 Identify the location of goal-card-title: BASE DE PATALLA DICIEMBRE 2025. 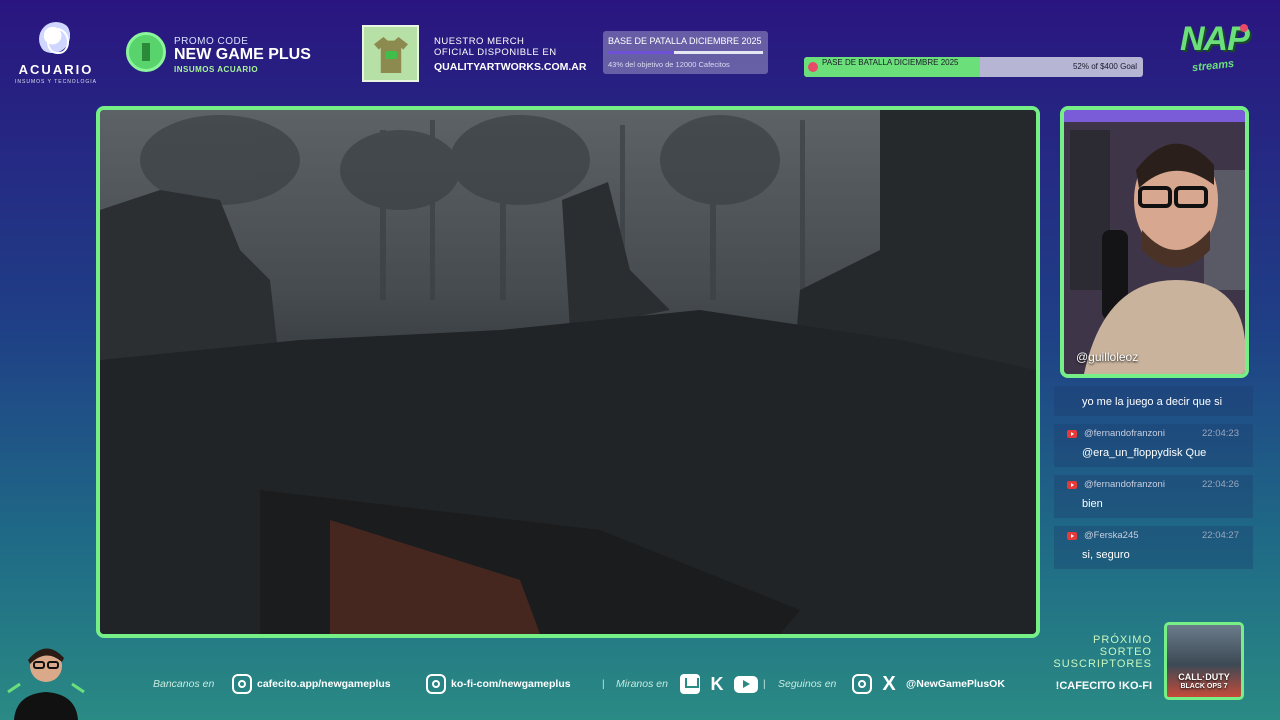
(685, 41).